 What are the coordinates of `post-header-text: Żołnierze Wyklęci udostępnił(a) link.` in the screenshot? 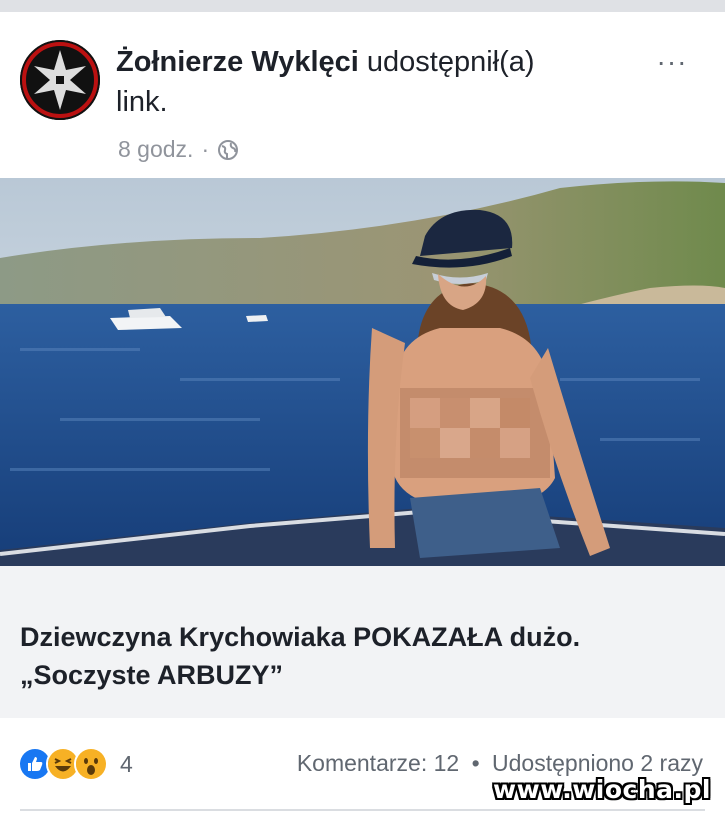 It's located at (376, 82).